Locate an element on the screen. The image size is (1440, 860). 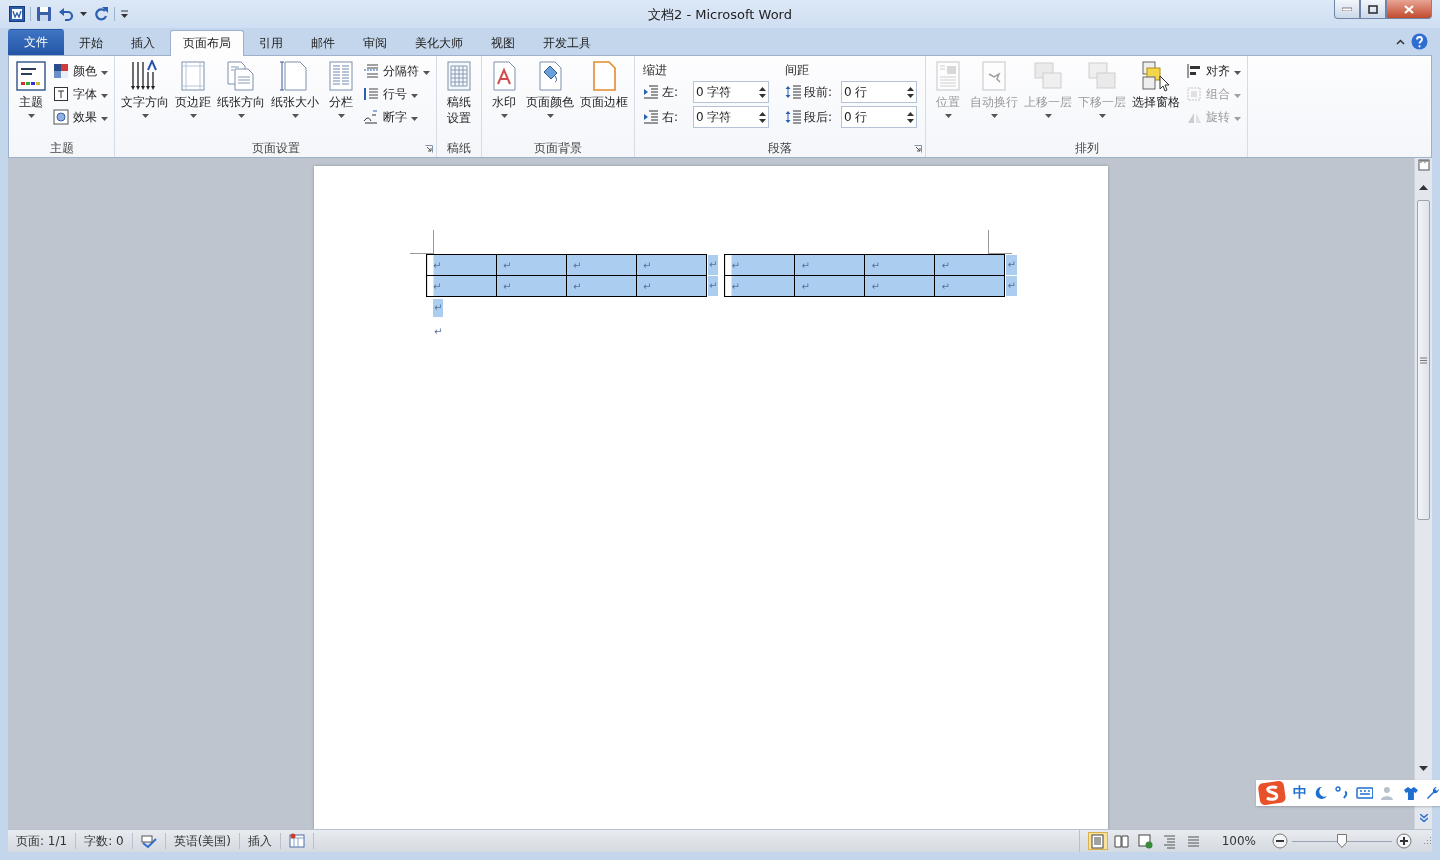
zoom-in-button is located at coordinates (1404, 841).